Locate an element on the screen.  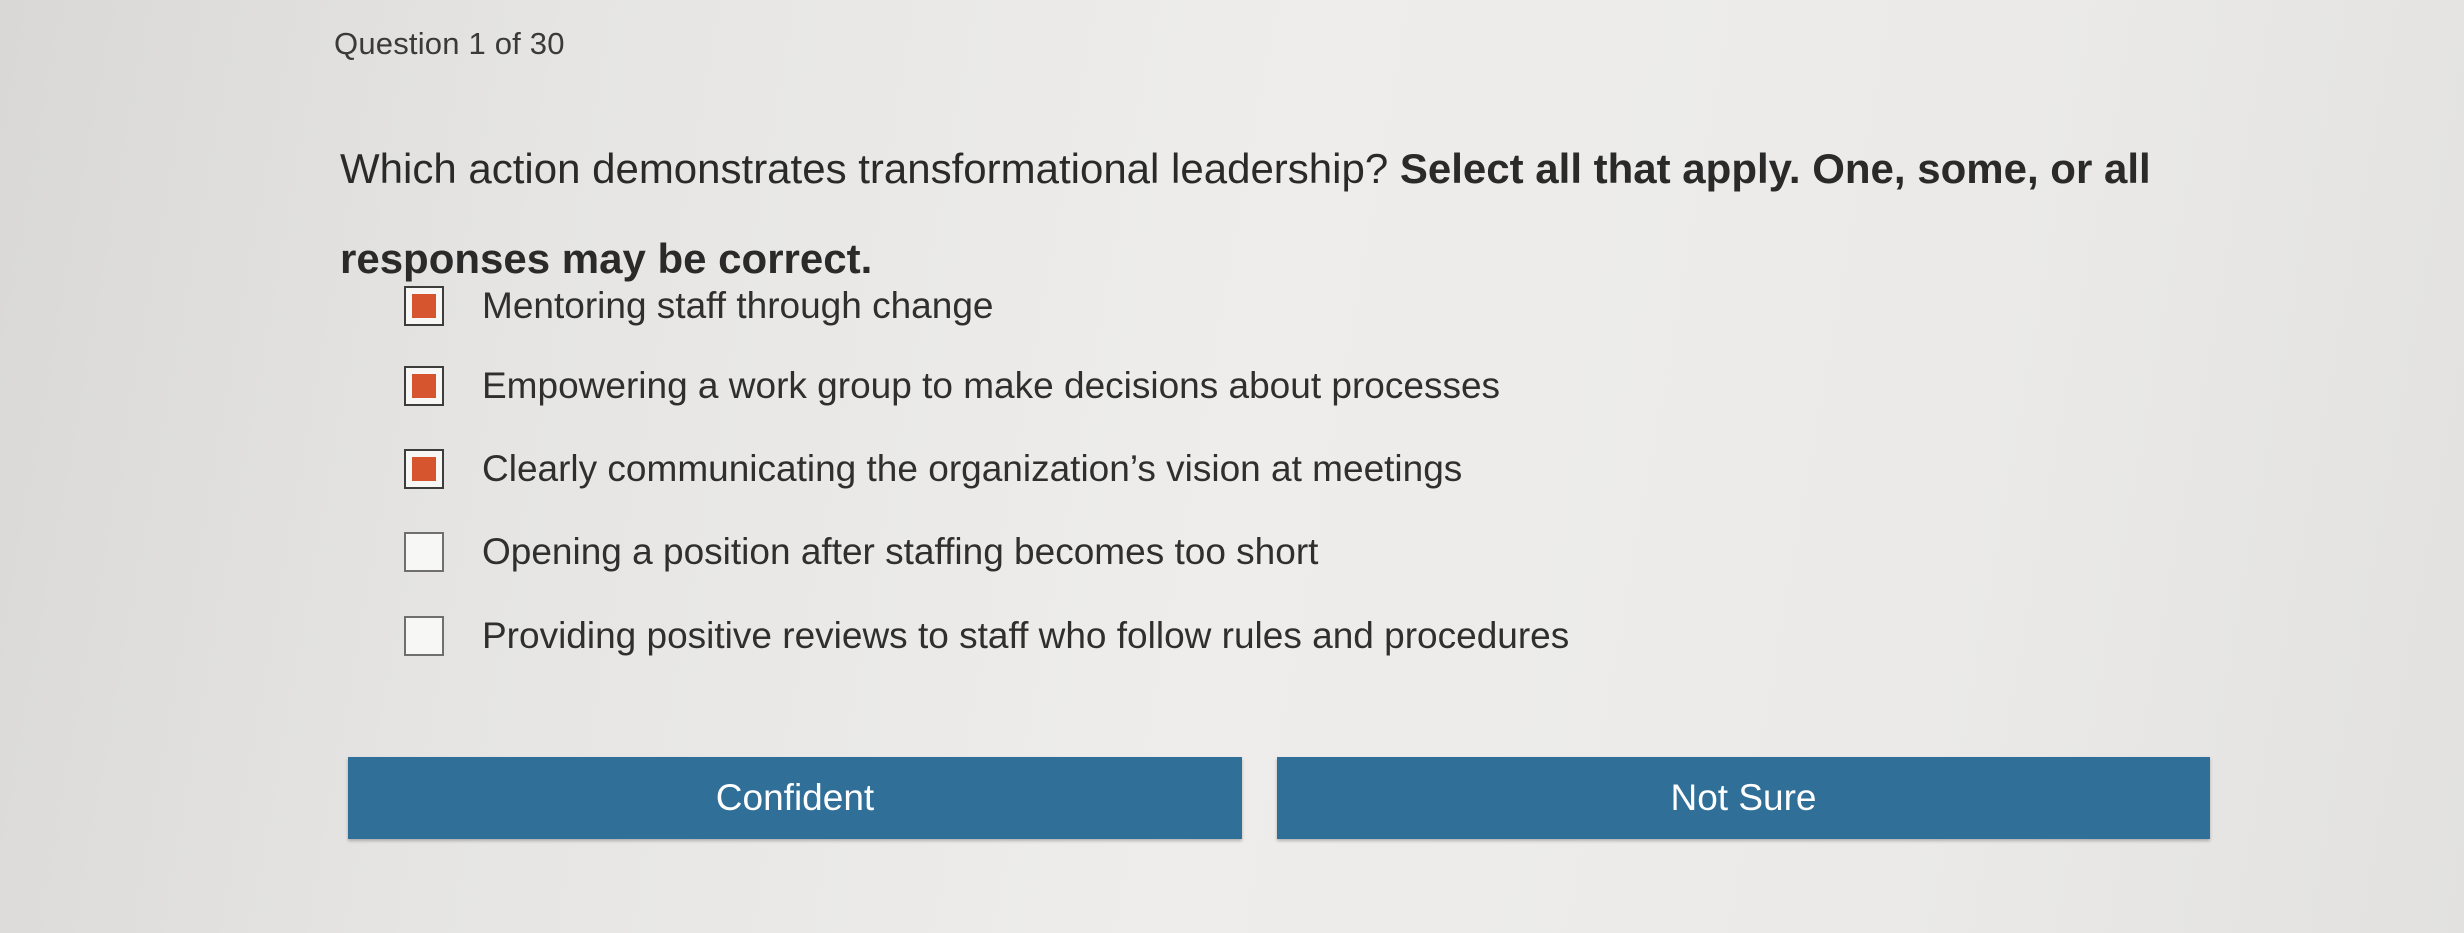
not-sure-button: Not Sure is located at coordinates (1743, 798).